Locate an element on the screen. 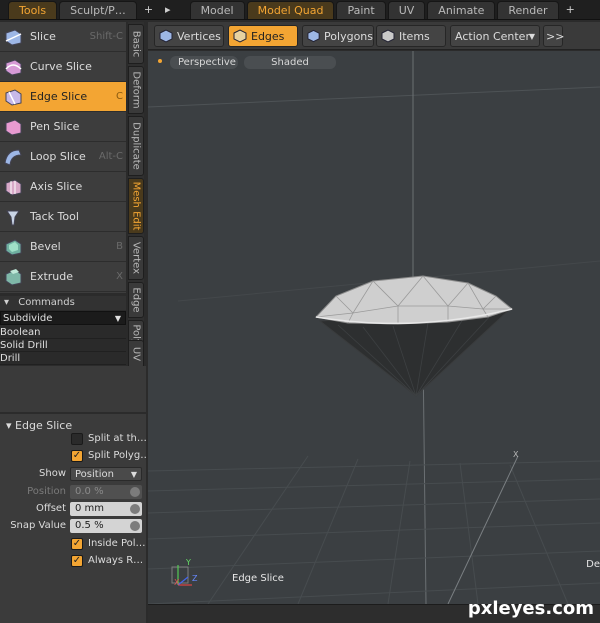 The width and height of the screenshot is (600, 623). commands-dropdown: Subdivide ▼ is located at coordinates (63, 318).